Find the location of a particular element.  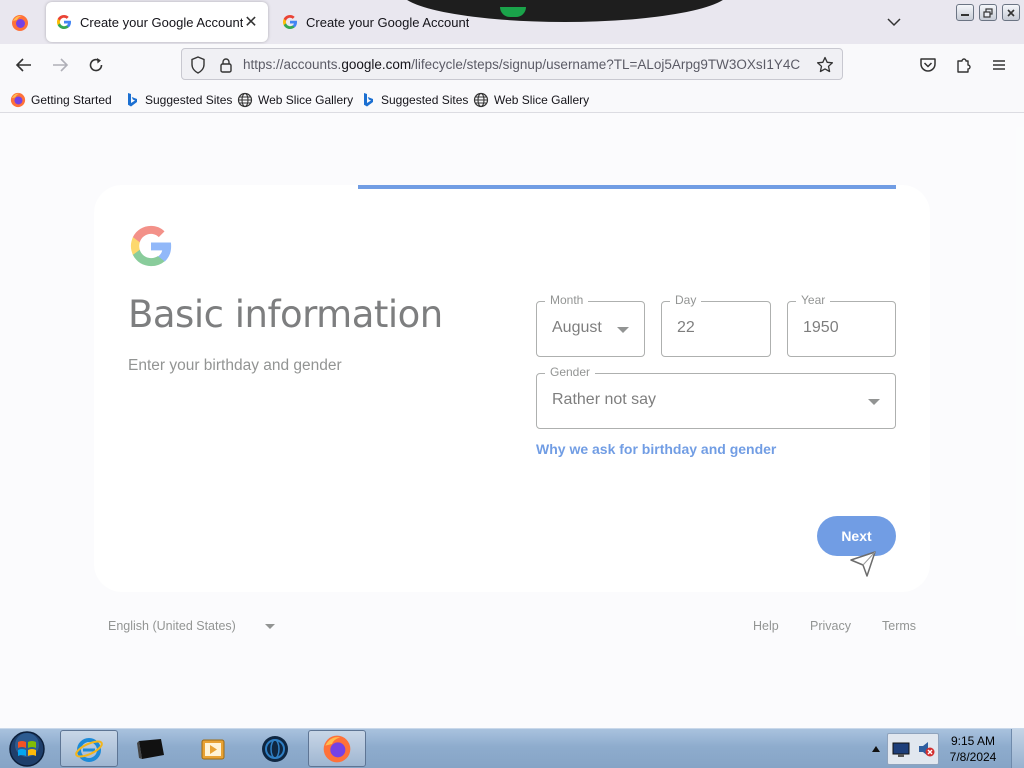

year-input: Year 1950 is located at coordinates (841, 325).